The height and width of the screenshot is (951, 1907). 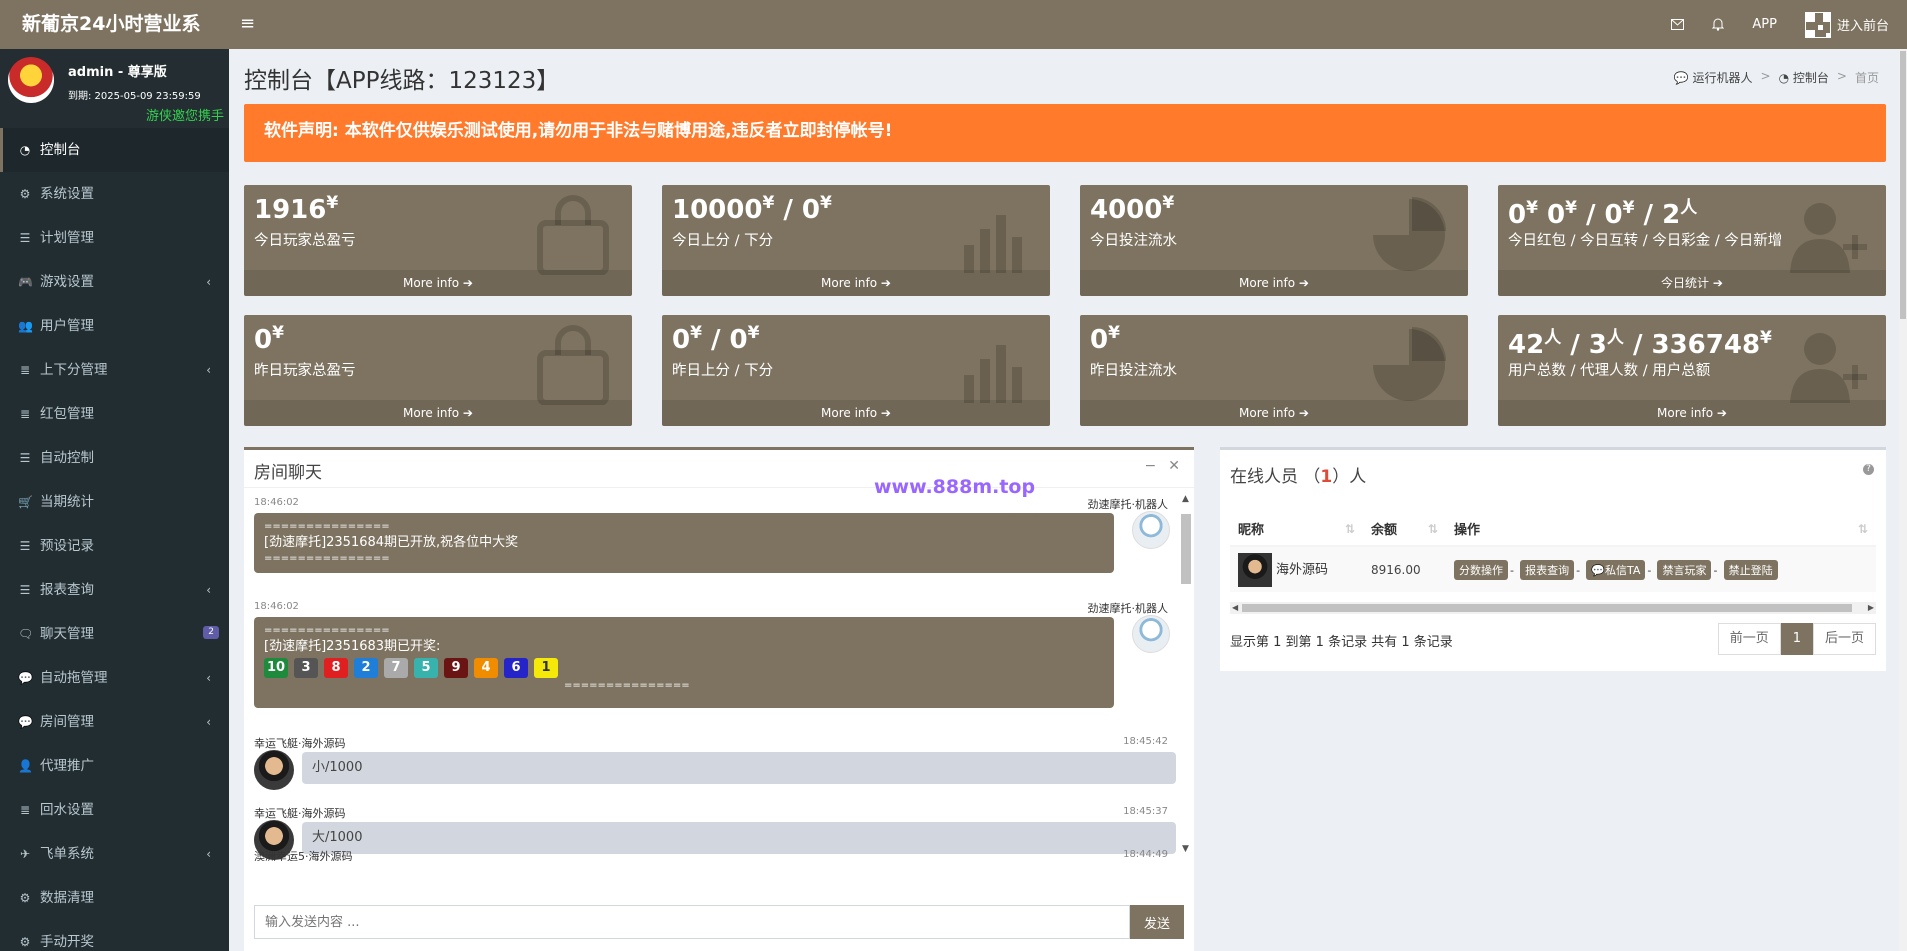 What do you see at coordinates (1603, 214) in the screenshot?
I see `stat-value: 0¥ 0¥ / 0¥ / 2人` at bounding box center [1603, 214].